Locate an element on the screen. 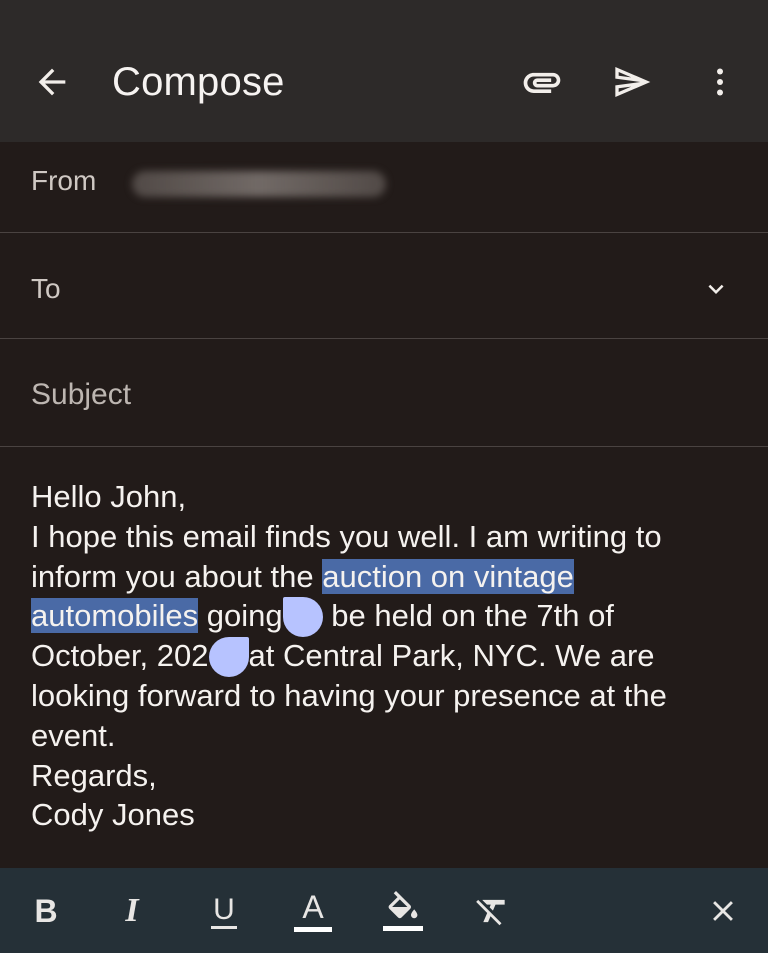 This screenshot has height=953, width=768. body-line: event. is located at coordinates (387, 736).